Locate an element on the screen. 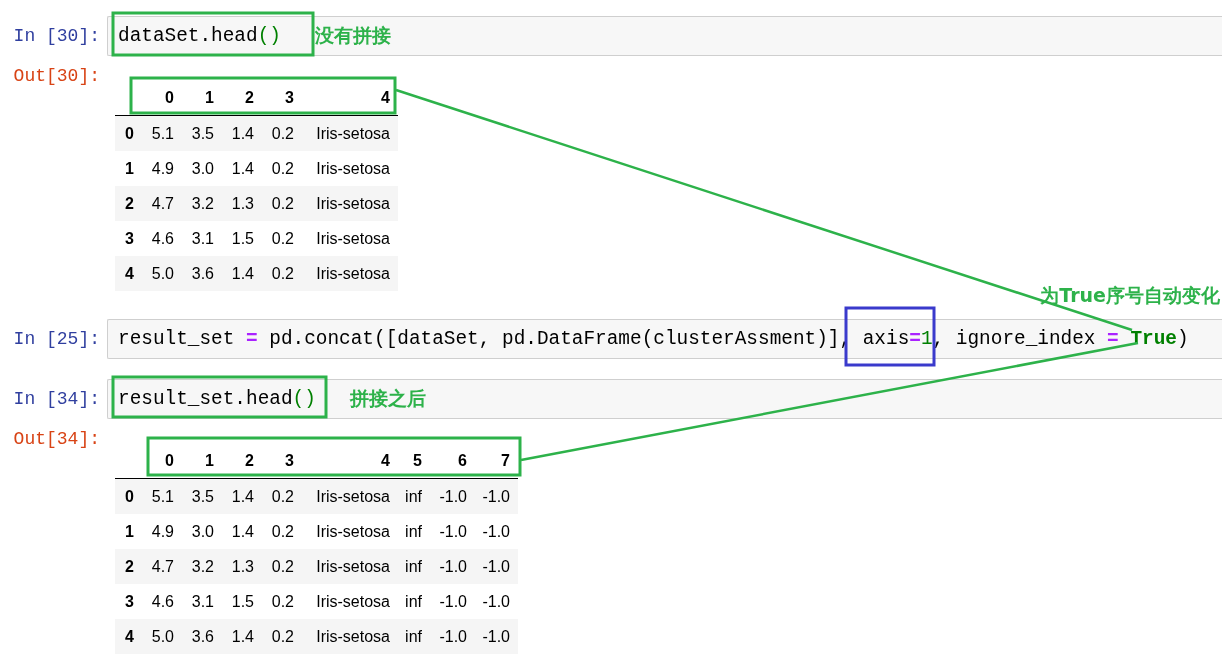 This screenshot has width=1222, height=669. annotation-text: 拼接之后 is located at coordinates (387, 398).